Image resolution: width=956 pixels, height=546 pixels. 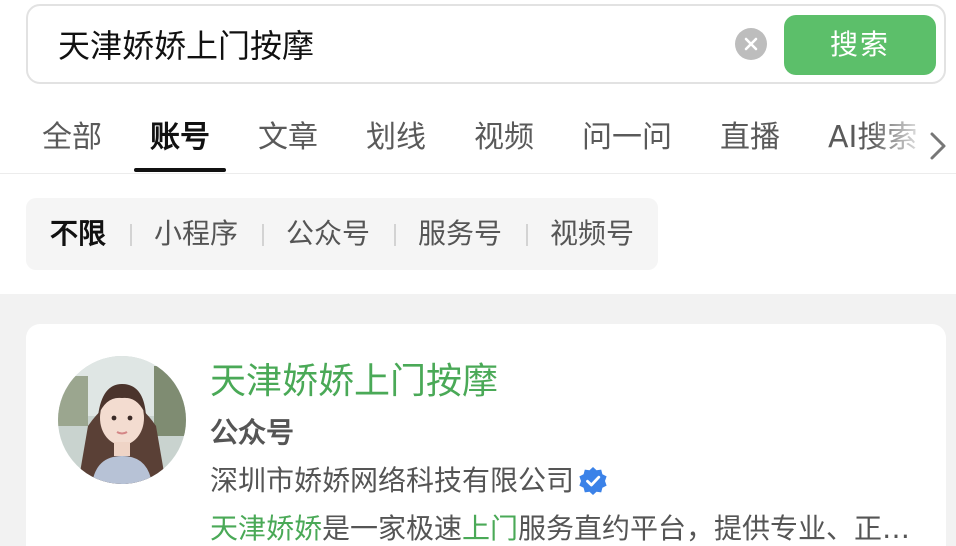 I want to click on close-icon, so click(x=751, y=44).